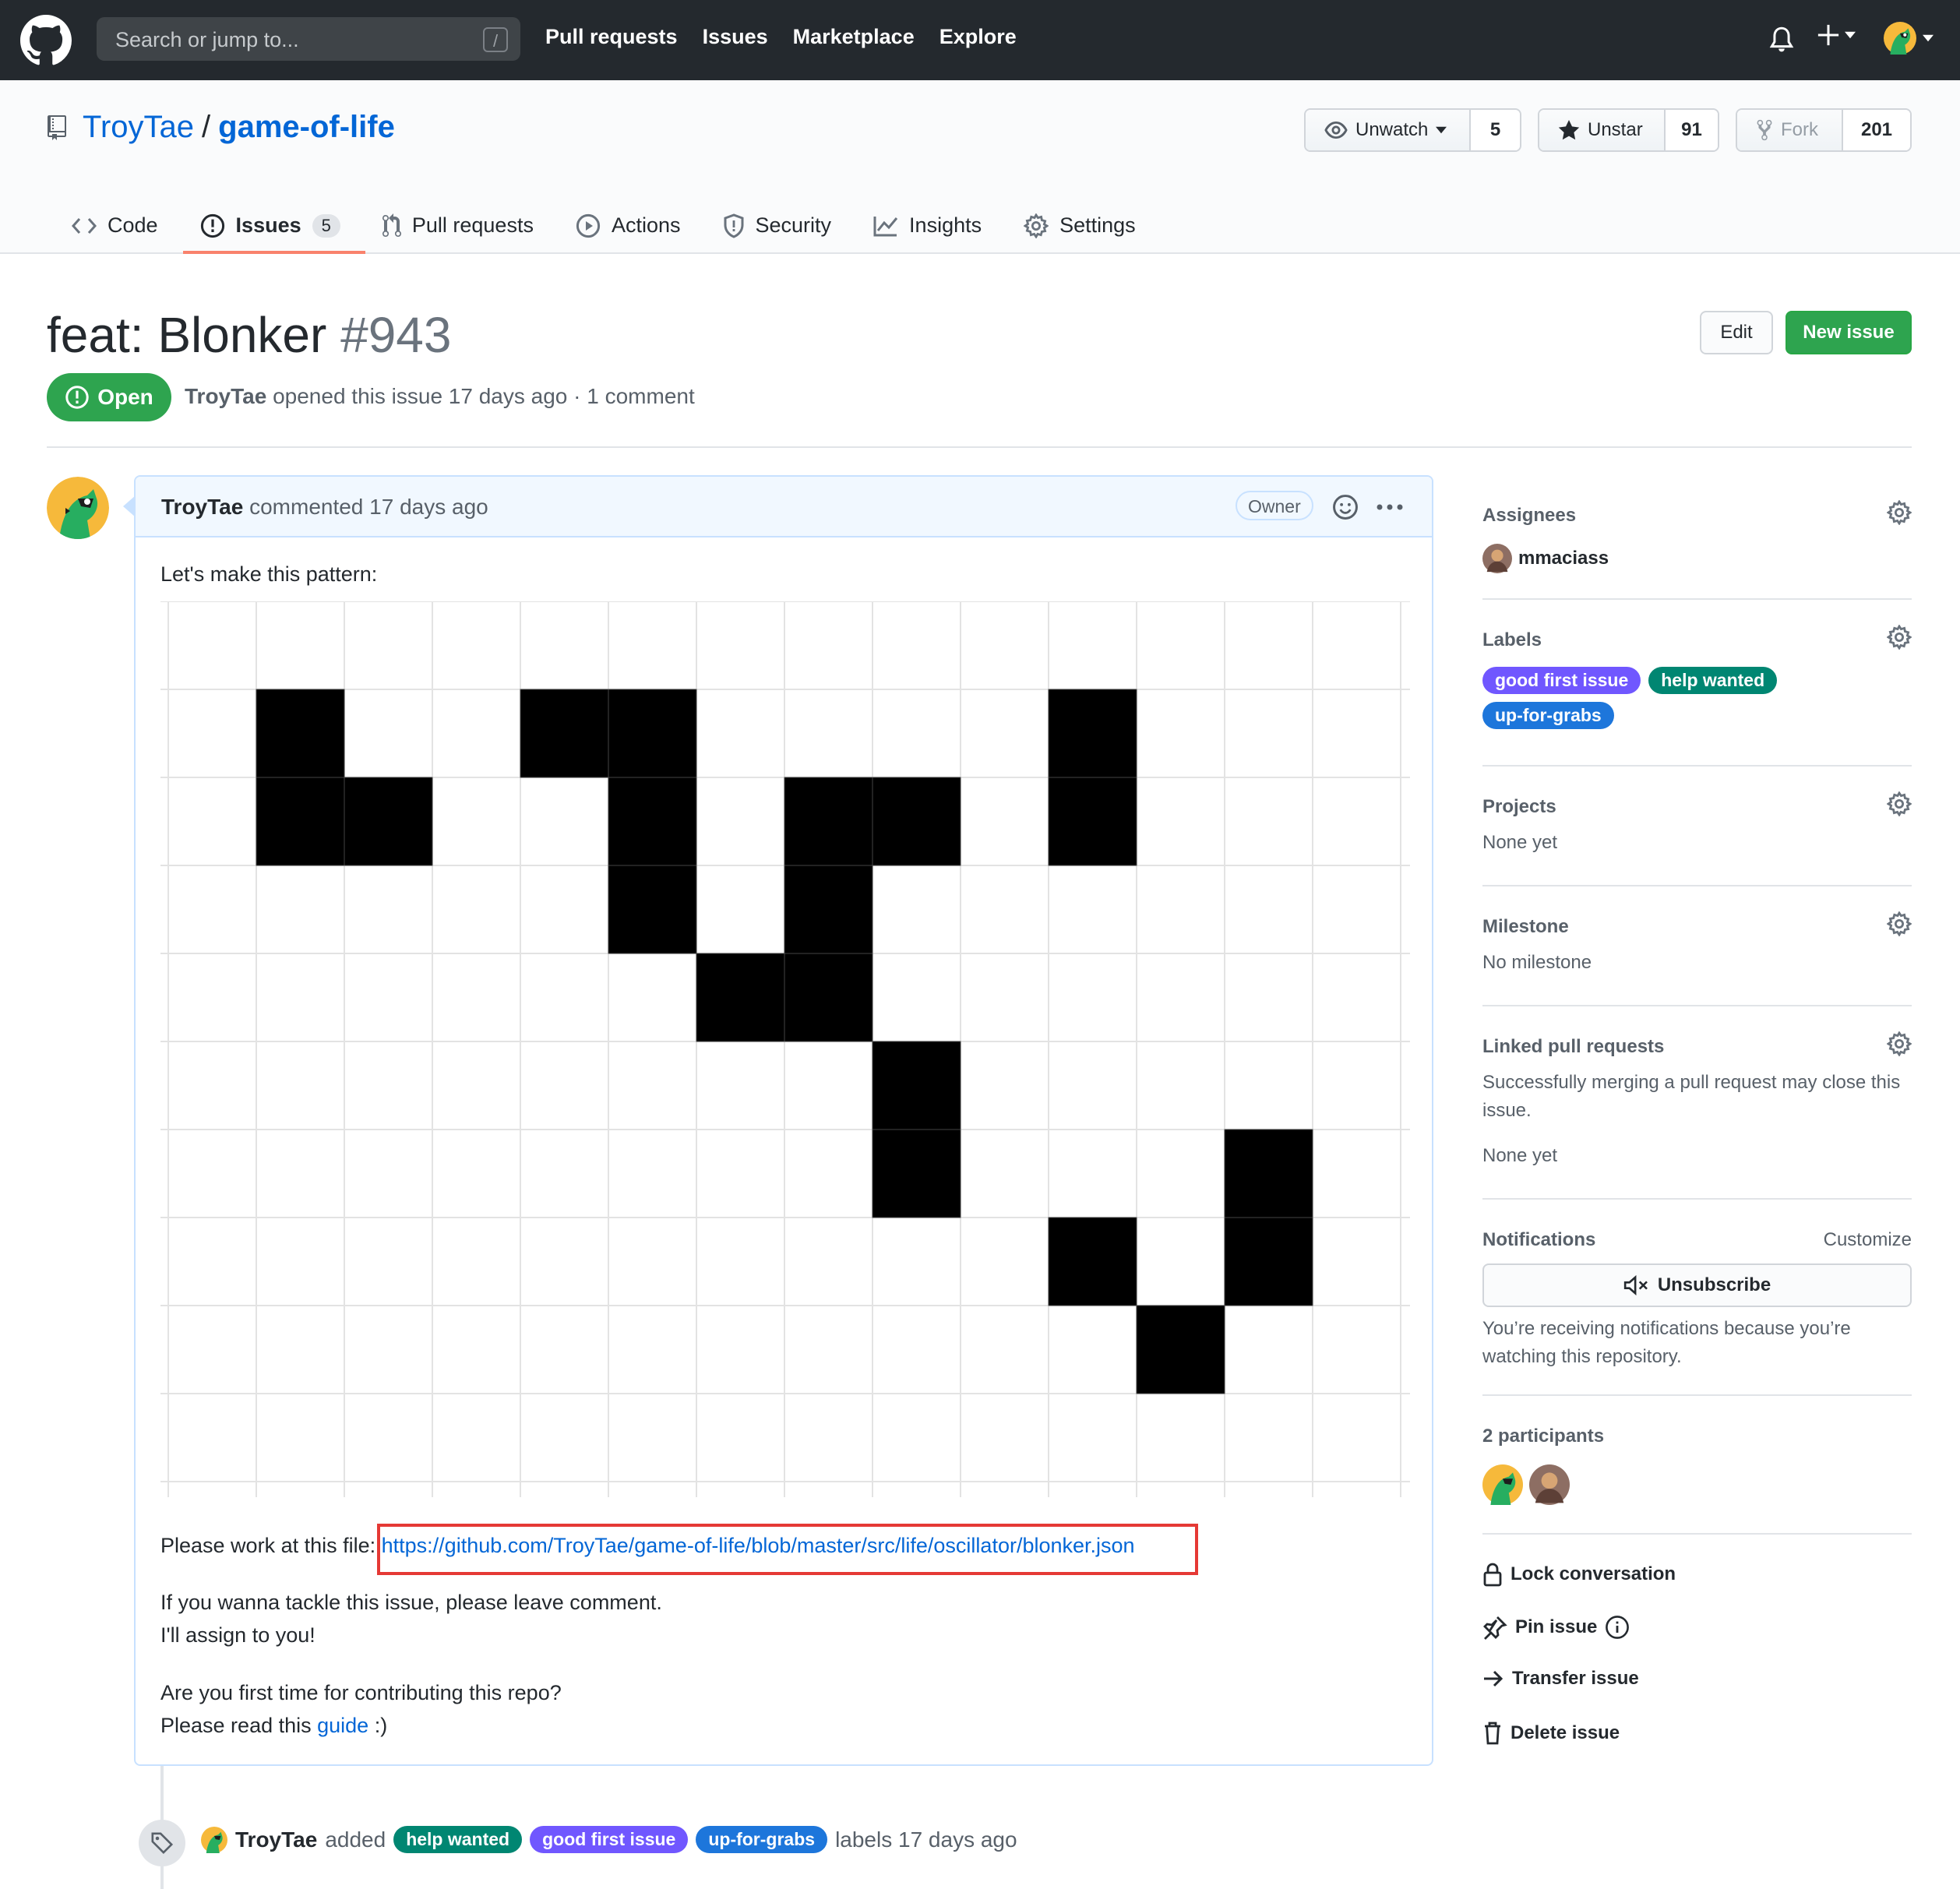  Describe the element at coordinates (1573, 1046) in the screenshot. I see `linked-prs-heading: Linked pull requests` at that location.